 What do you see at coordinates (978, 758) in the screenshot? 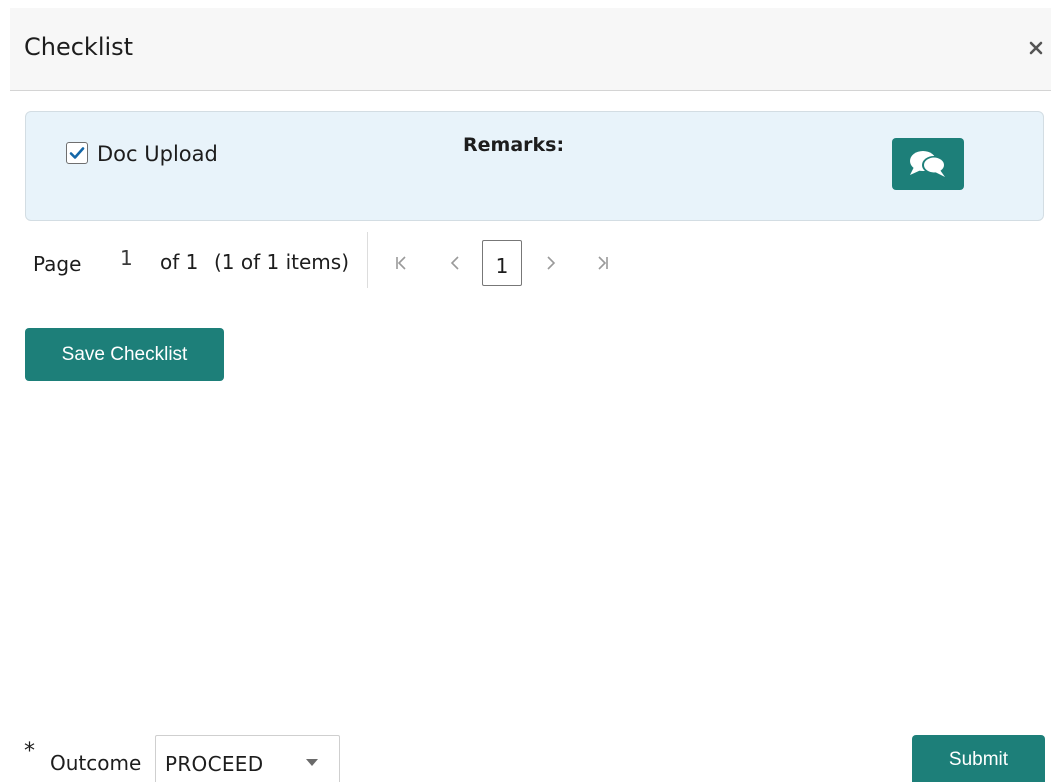
I see `submit-button: Submit` at bounding box center [978, 758].